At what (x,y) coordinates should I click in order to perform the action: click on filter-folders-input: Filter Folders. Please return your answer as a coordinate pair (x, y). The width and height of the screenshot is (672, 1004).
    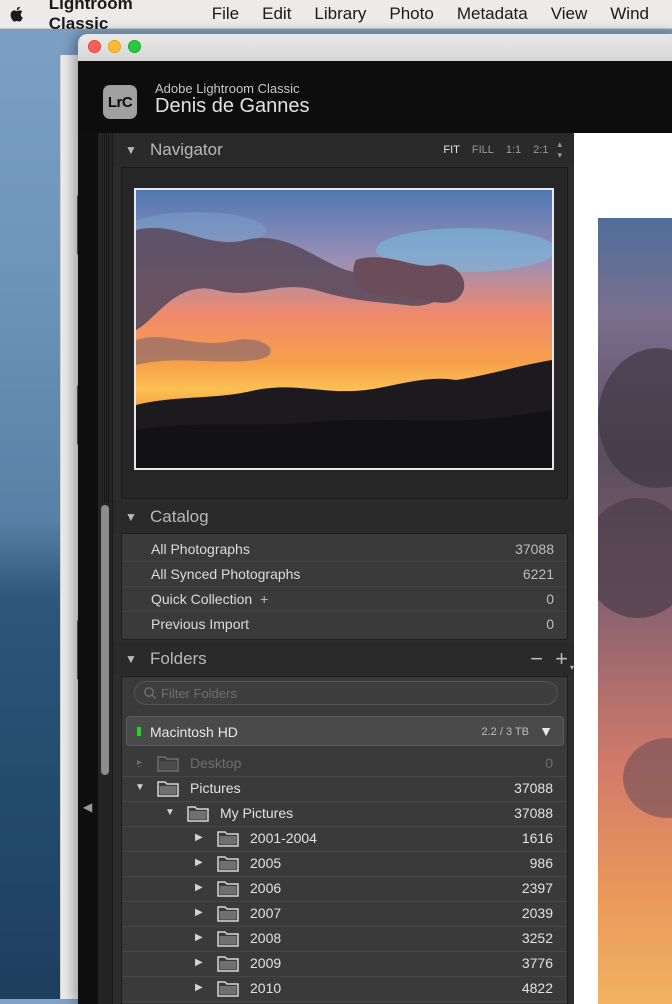
    Looking at the image, I should click on (346, 693).